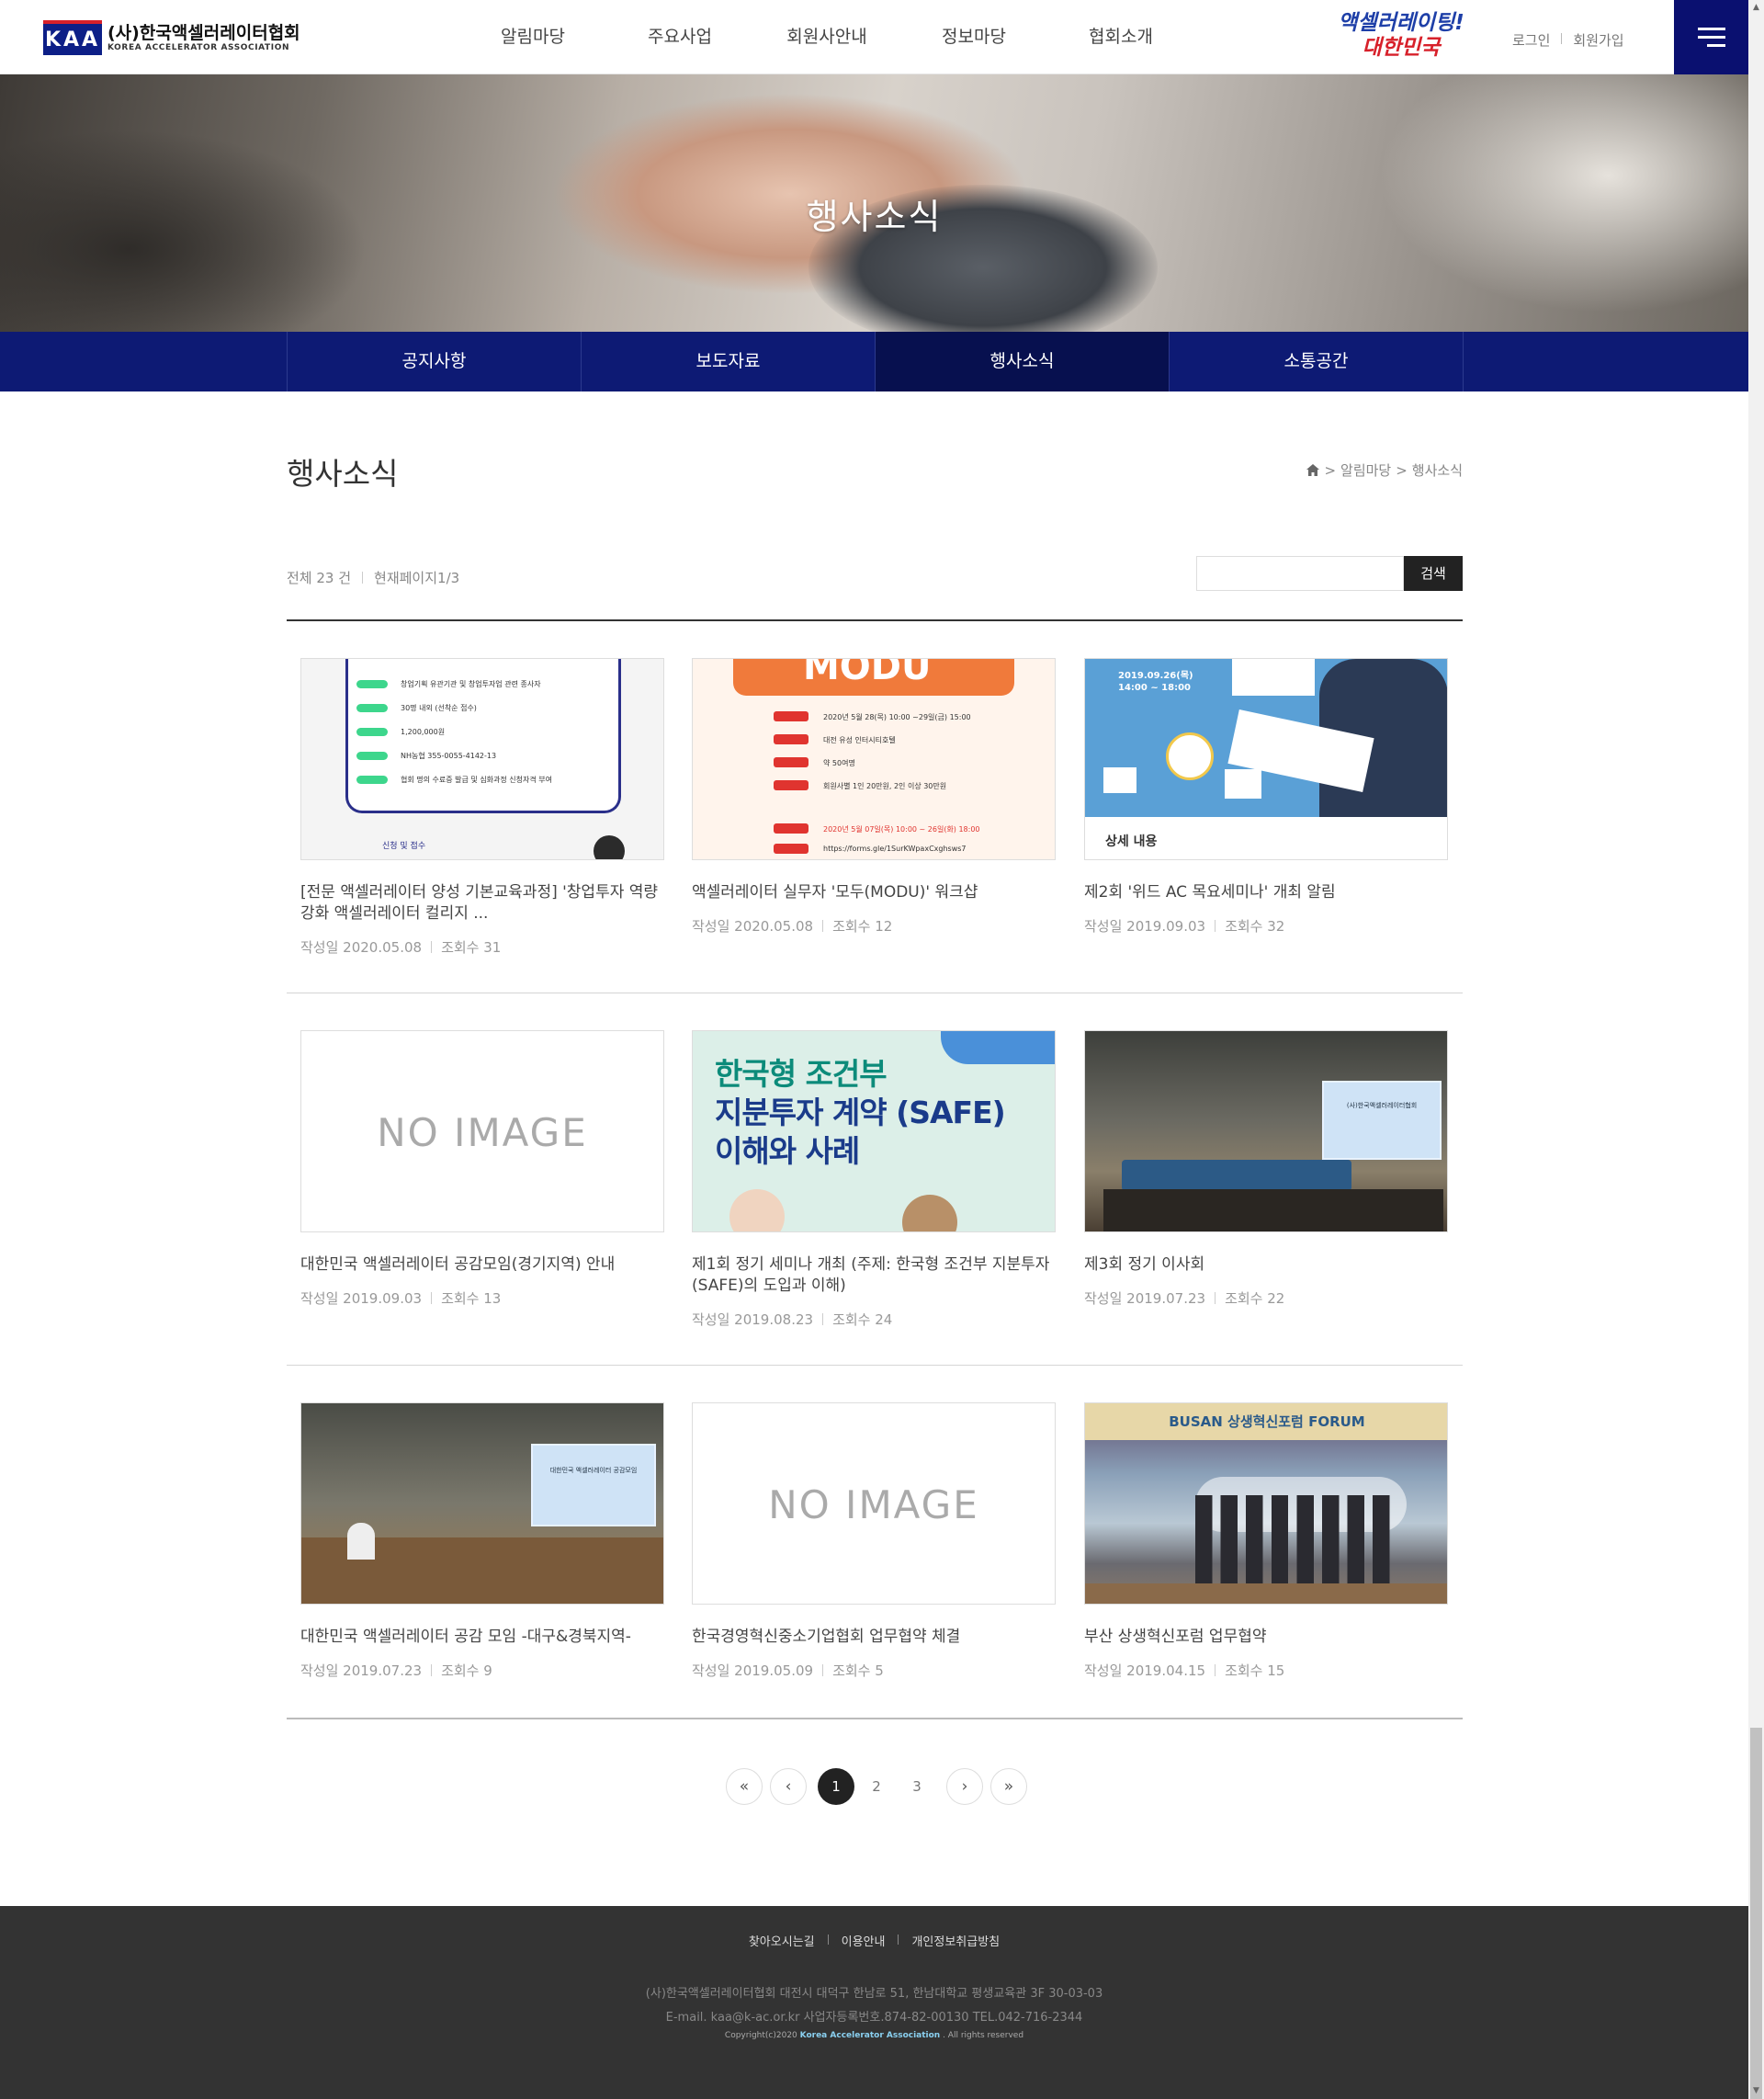  What do you see at coordinates (1756, 8) in the screenshot?
I see `scroll-up-icon: ▲` at bounding box center [1756, 8].